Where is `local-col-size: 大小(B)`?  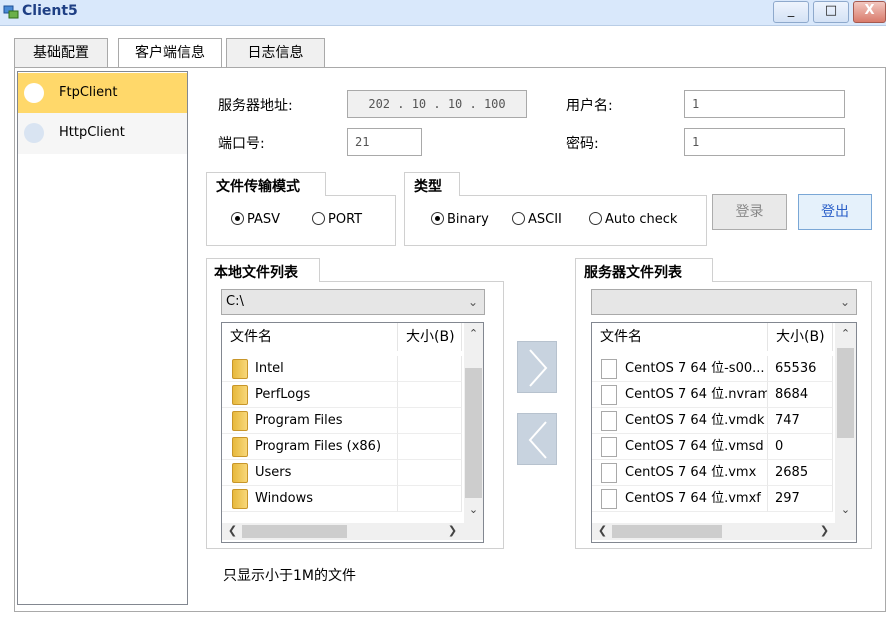 local-col-size: 大小(B) is located at coordinates (430, 337).